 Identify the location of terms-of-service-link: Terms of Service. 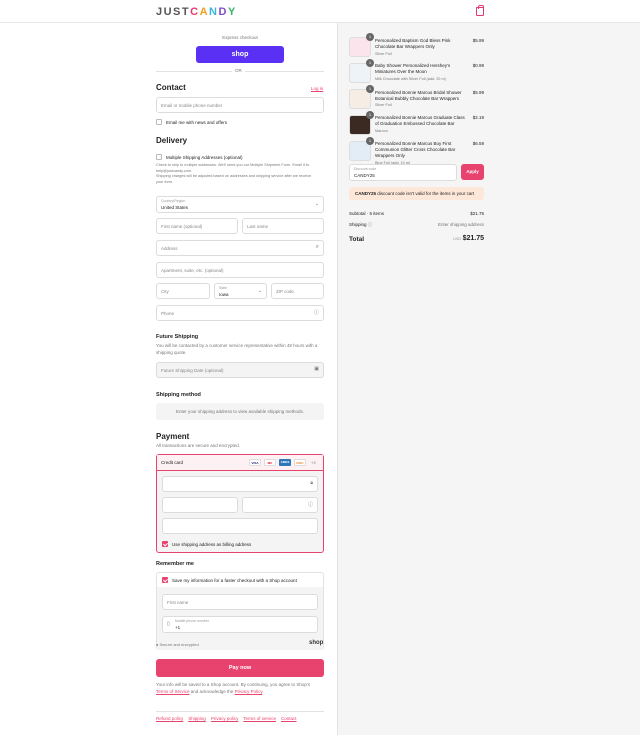
(173, 691).